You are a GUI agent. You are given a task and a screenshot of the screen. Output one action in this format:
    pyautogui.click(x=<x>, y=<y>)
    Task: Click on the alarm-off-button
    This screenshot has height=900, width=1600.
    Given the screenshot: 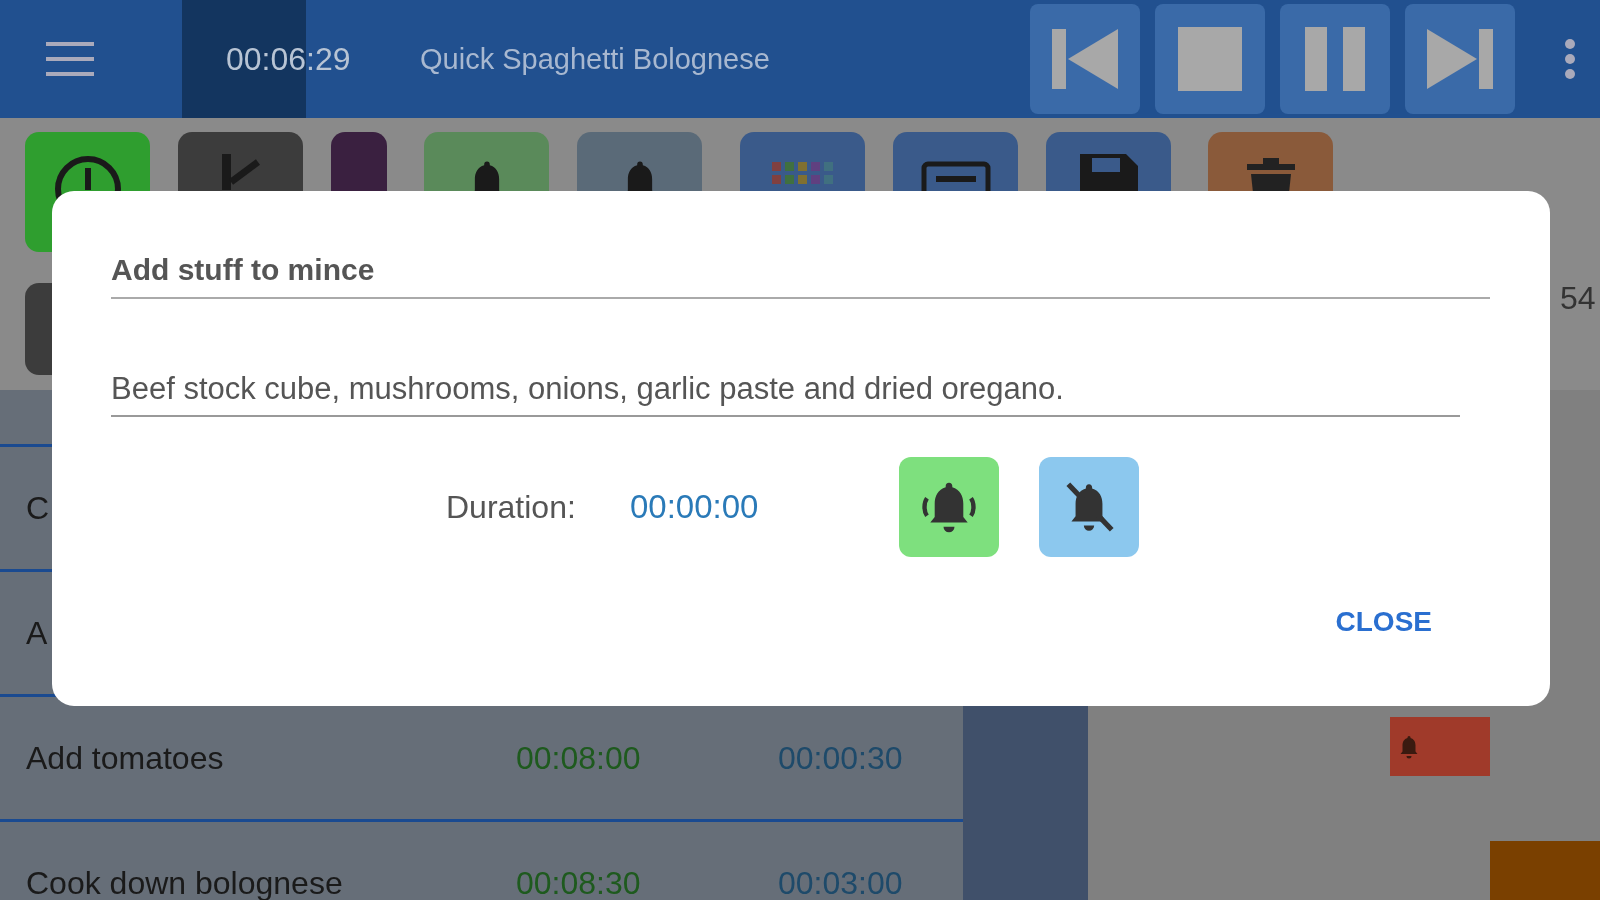 What is the action you would take?
    pyautogui.click(x=1089, y=507)
    